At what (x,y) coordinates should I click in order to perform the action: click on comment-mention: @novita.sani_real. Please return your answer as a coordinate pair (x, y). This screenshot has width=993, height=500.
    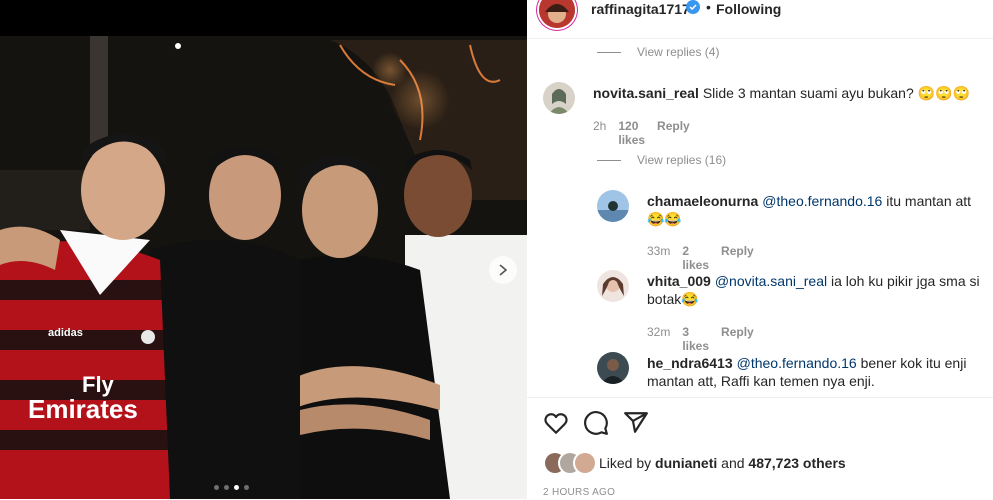
    Looking at the image, I should click on (771, 281).